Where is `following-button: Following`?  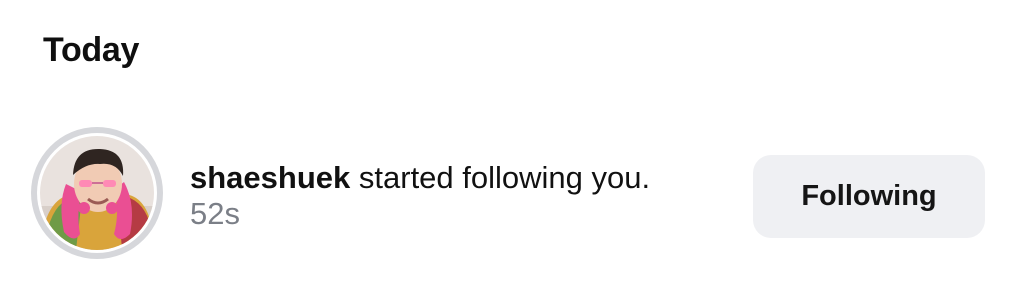 following-button: Following is located at coordinates (869, 196).